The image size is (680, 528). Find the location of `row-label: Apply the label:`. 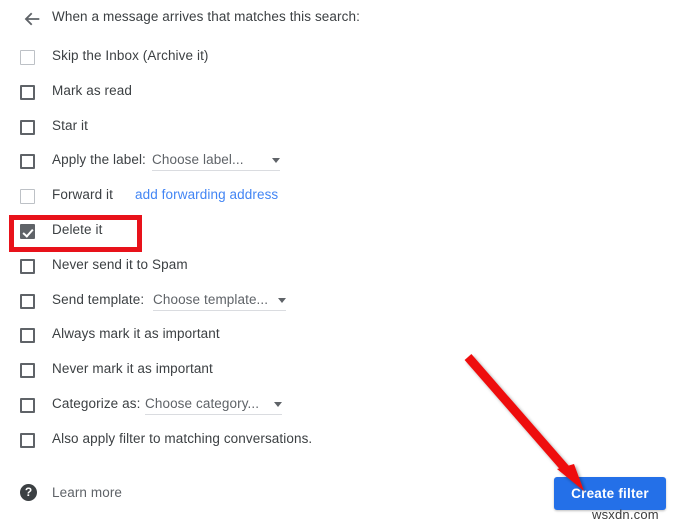

row-label: Apply the label: is located at coordinates (99, 160).